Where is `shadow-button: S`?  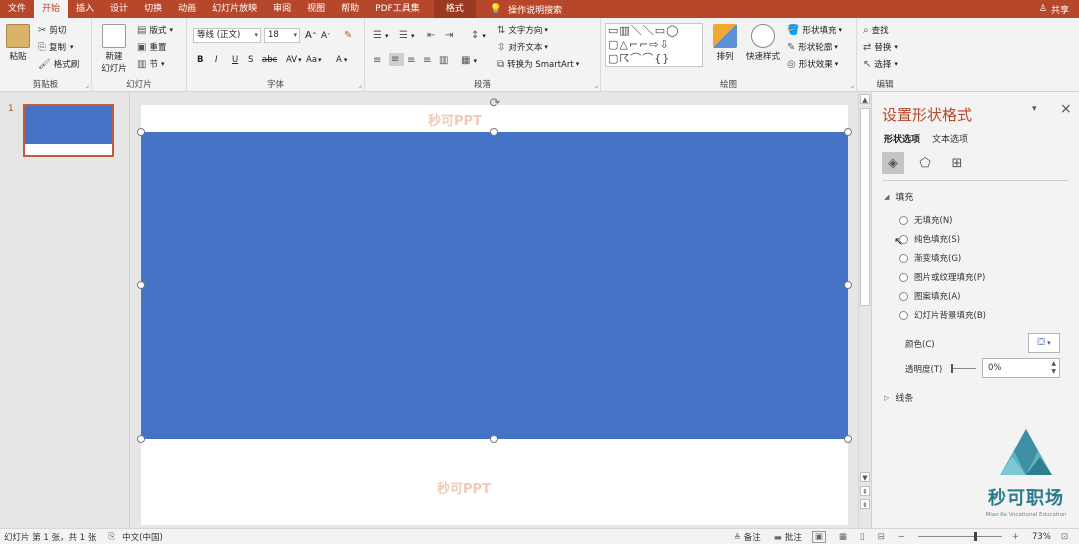 shadow-button: S is located at coordinates (250, 60).